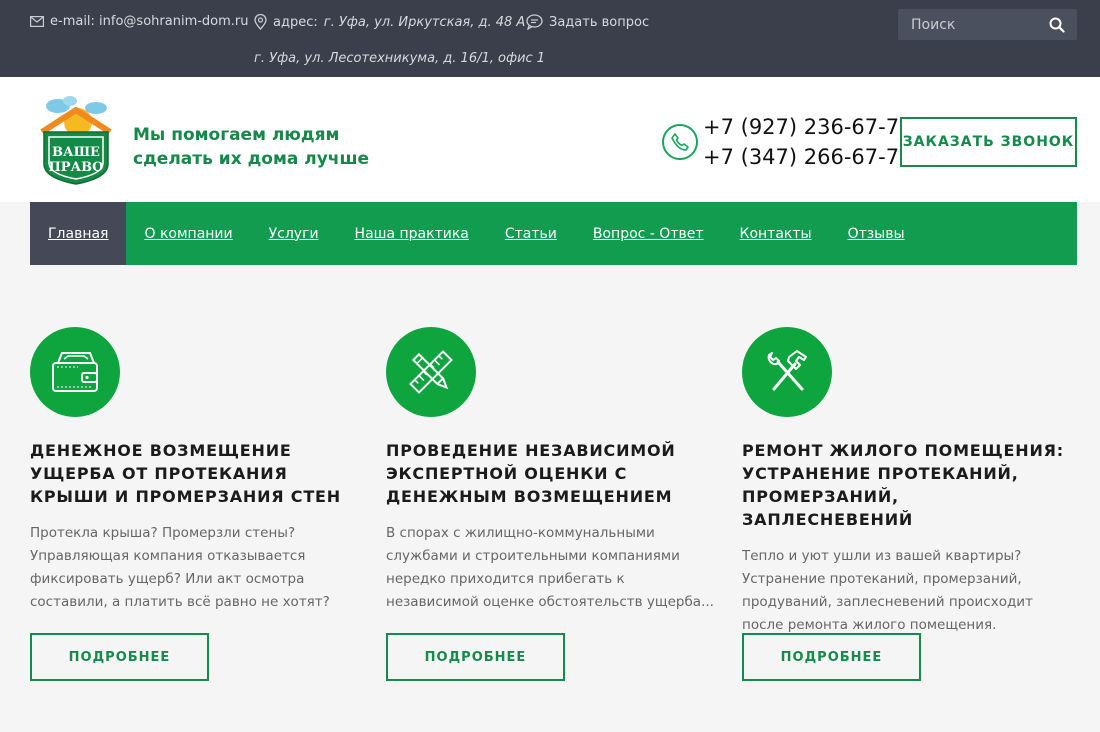 This screenshot has height=732, width=1100. What do you see at coordinates (251, 159) in the screenshot?
I see `tagline-line-2: сделать их дома лучше` at bounding box center [251, 159].